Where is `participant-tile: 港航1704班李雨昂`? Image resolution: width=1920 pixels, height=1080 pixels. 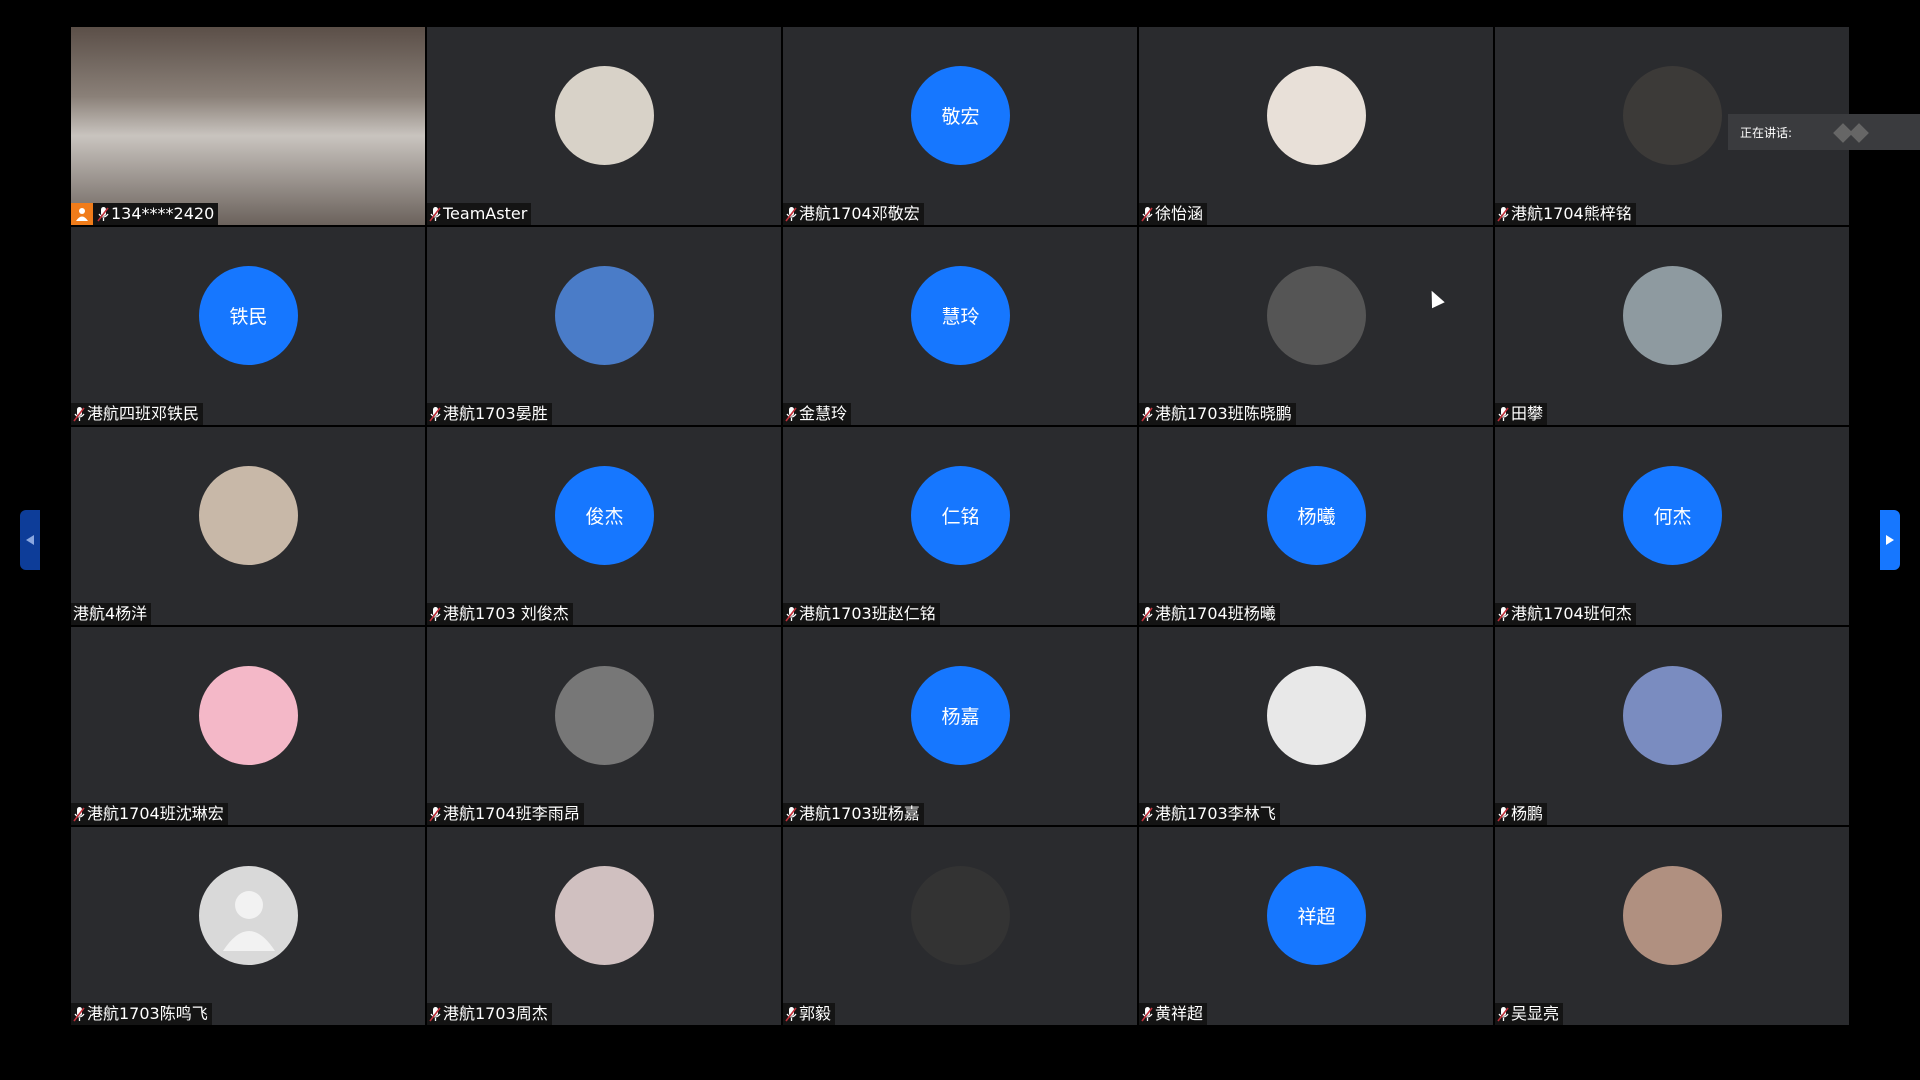 participant-tile: 港航1704班李雨昂 is located at coordinates (604, 726).